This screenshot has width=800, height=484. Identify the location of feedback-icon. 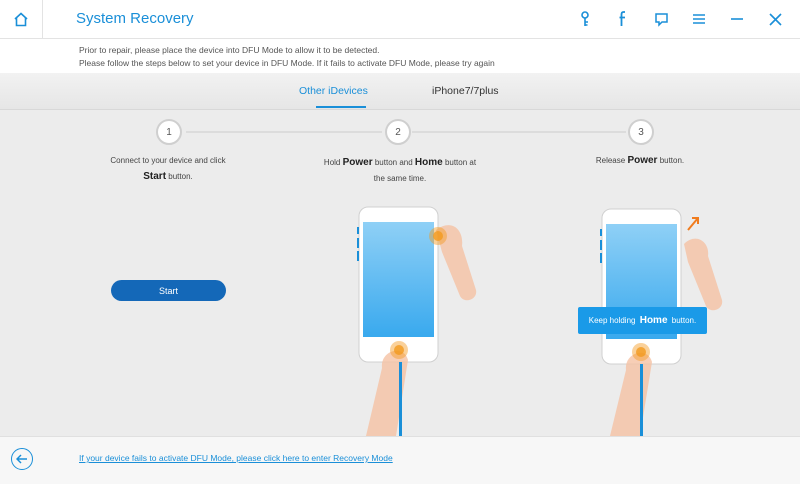
(661, 19).